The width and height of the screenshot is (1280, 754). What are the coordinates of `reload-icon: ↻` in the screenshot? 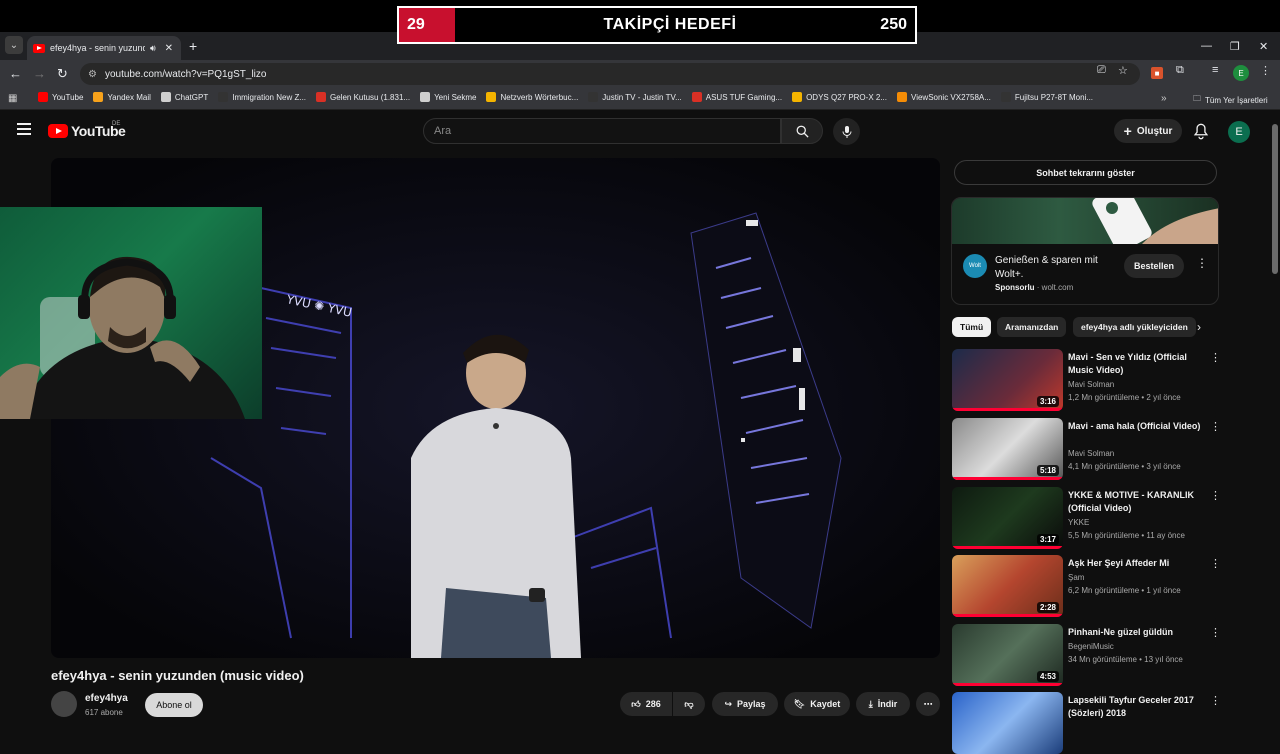 It's located at (62, 74).